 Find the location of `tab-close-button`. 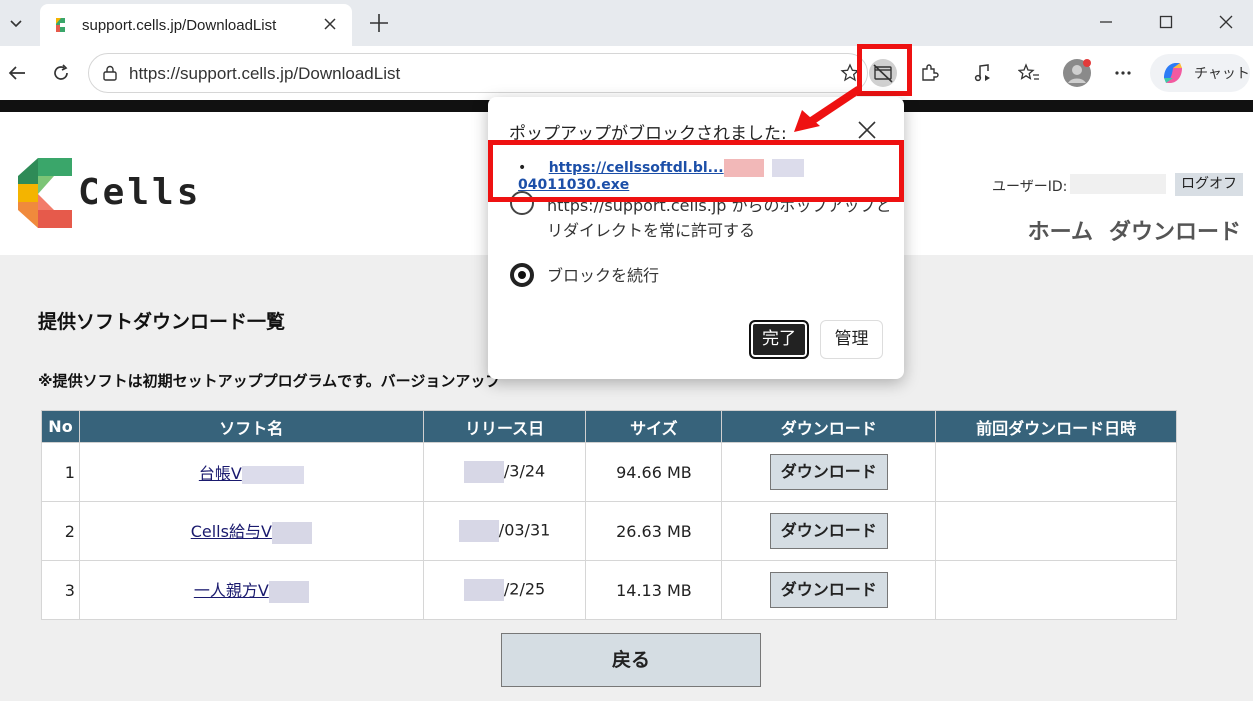

tab-close-button is located at coordinates (330, 24).